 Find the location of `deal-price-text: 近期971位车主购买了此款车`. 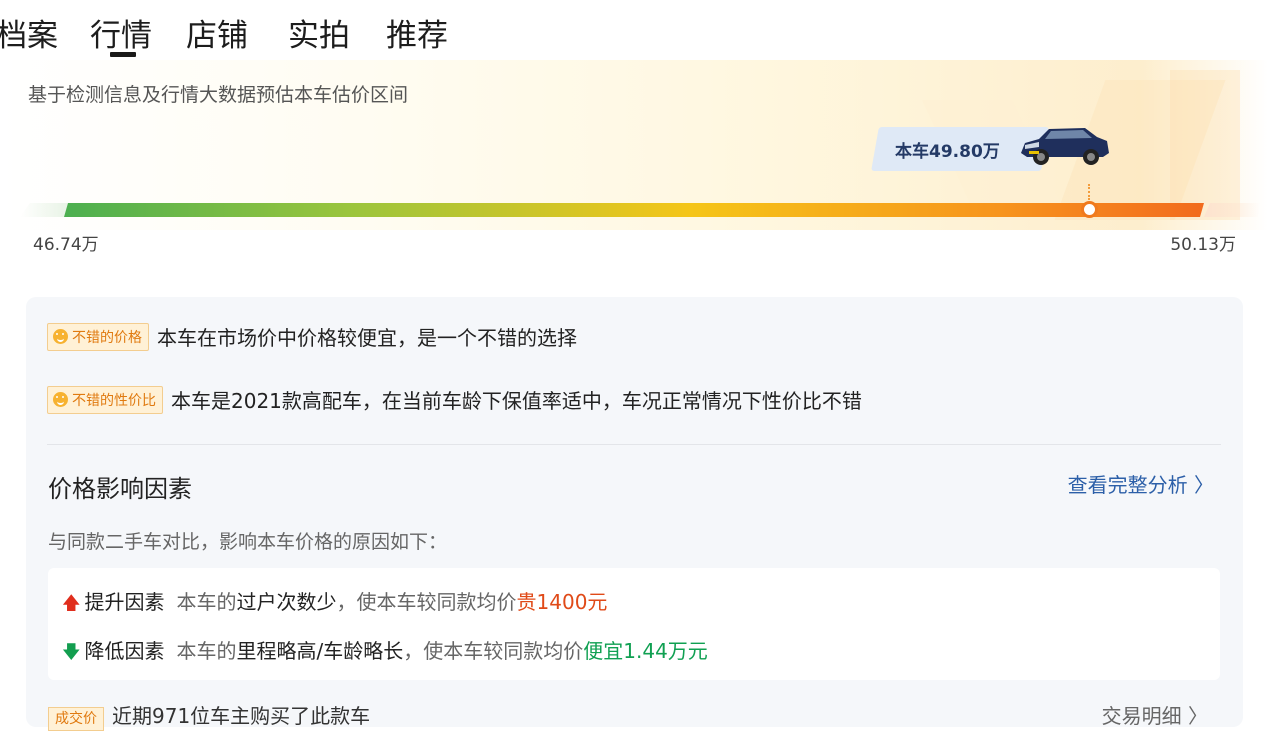

deal-price-text: 近期971位车主购买了此款车 is located at coordinates (241, 716).